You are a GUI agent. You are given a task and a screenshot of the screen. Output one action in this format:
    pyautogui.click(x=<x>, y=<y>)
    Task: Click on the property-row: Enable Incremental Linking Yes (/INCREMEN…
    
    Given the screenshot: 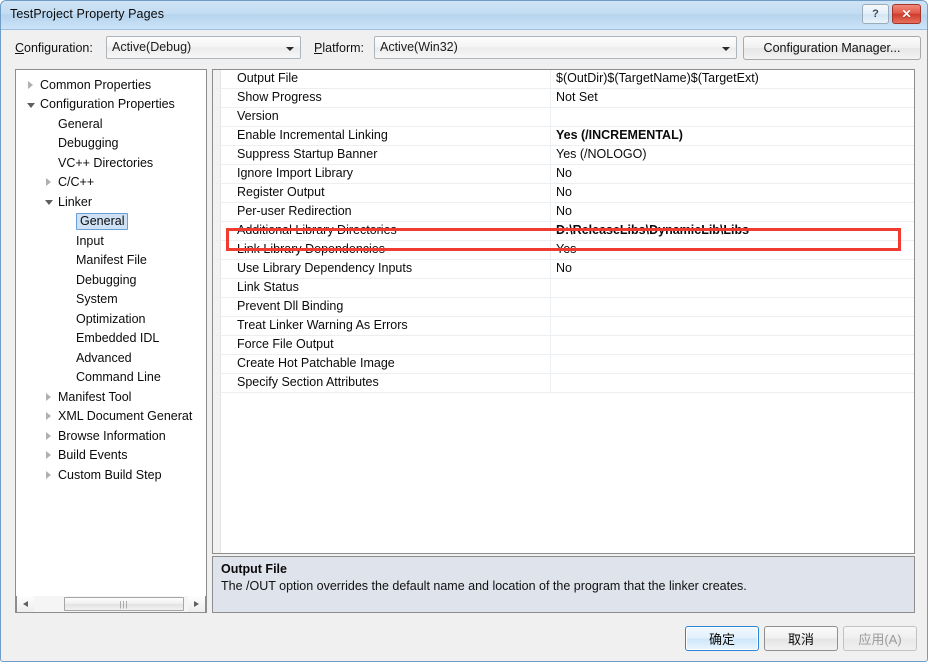 What is the action you would take?
    pyautogui.click(x=563, y=136)
    